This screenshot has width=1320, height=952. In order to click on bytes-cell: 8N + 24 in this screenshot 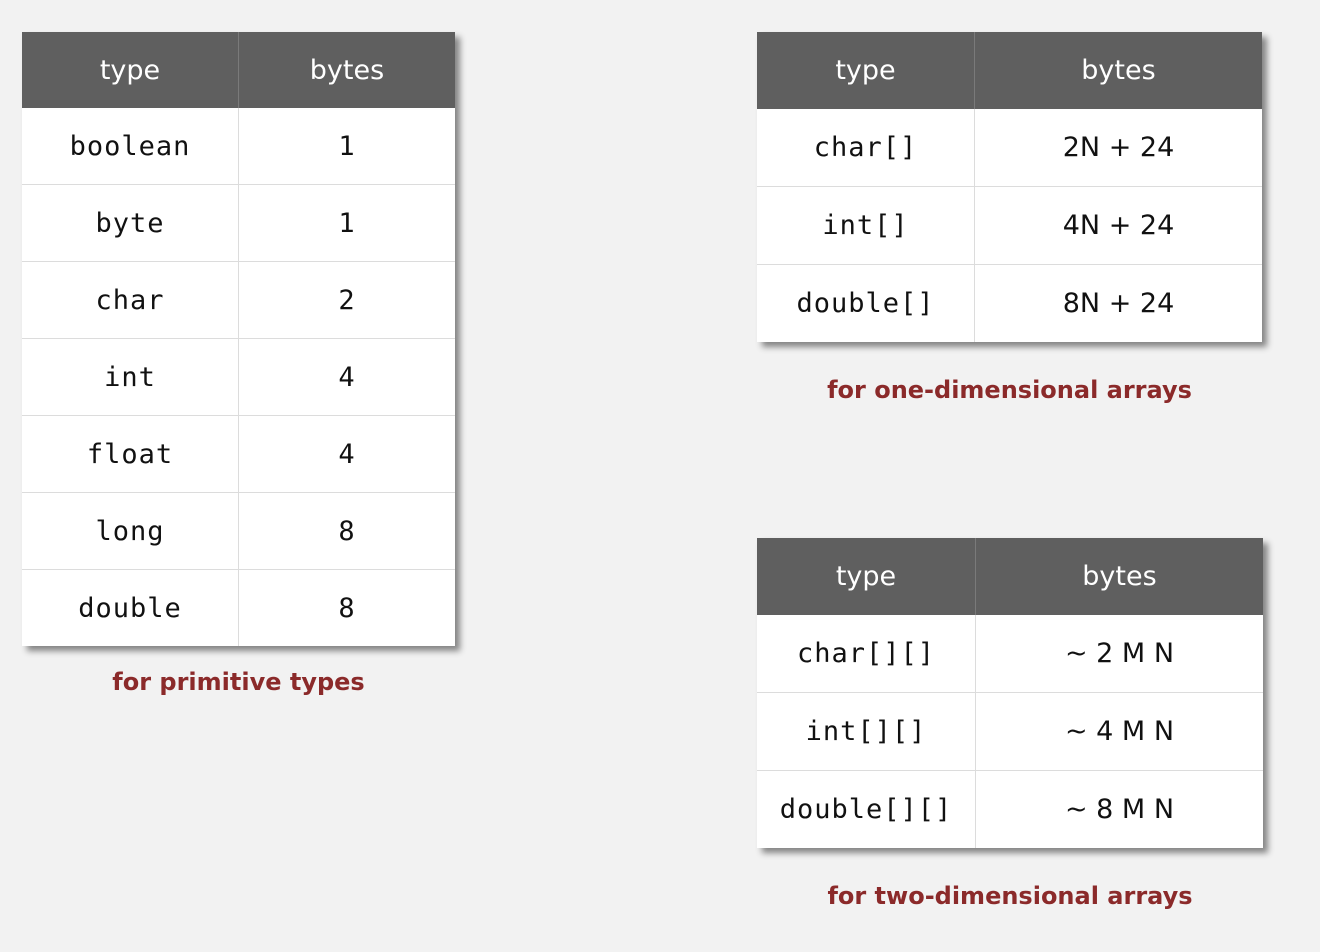, I will do `click(1118, 303)`.